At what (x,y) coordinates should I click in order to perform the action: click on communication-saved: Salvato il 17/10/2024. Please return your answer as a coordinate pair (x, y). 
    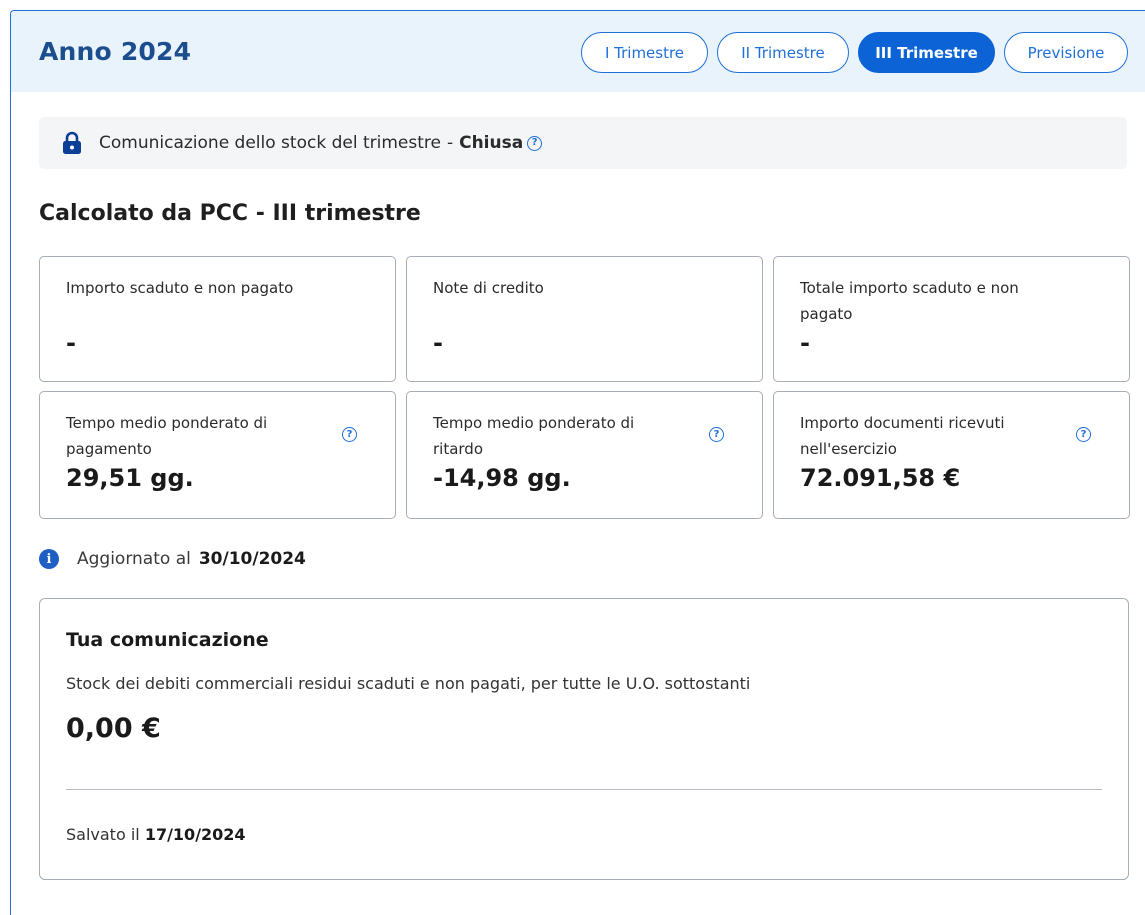
    Looking at the image, I should click on (156, 834).